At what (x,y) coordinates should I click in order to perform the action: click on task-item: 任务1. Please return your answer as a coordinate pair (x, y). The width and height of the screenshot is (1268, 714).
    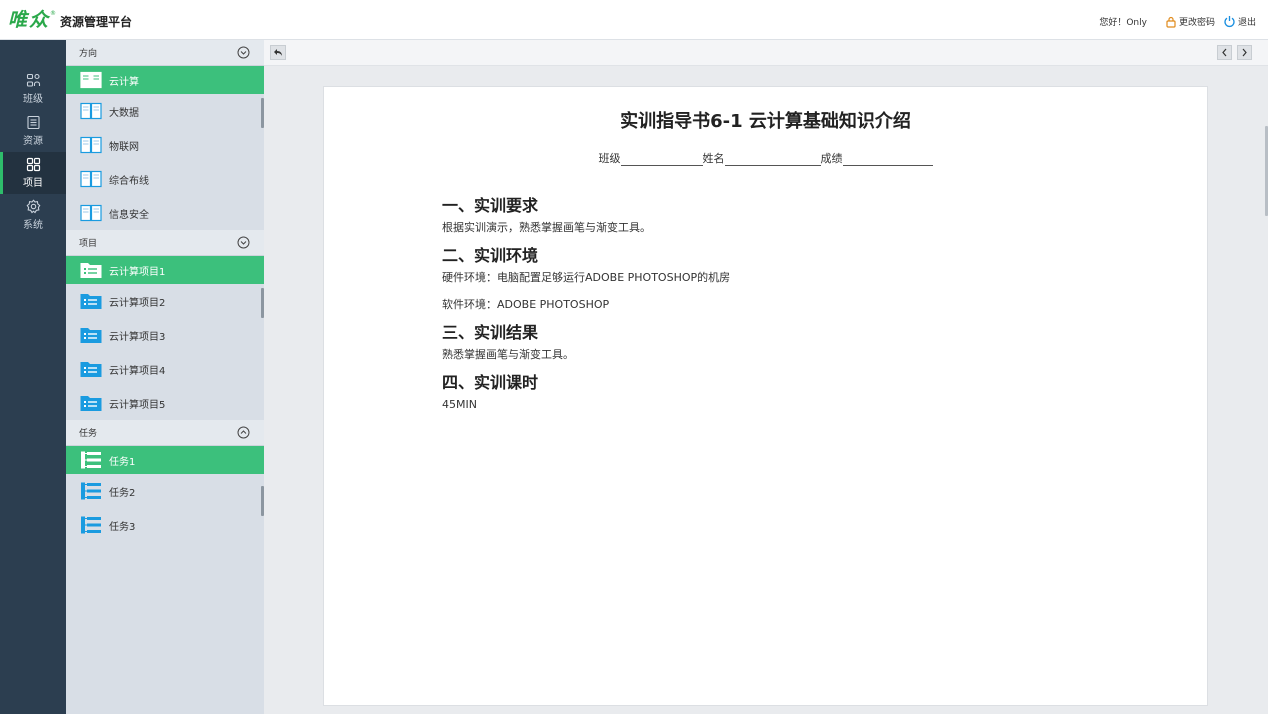
    Looking at the image, I should click on (165, 460).